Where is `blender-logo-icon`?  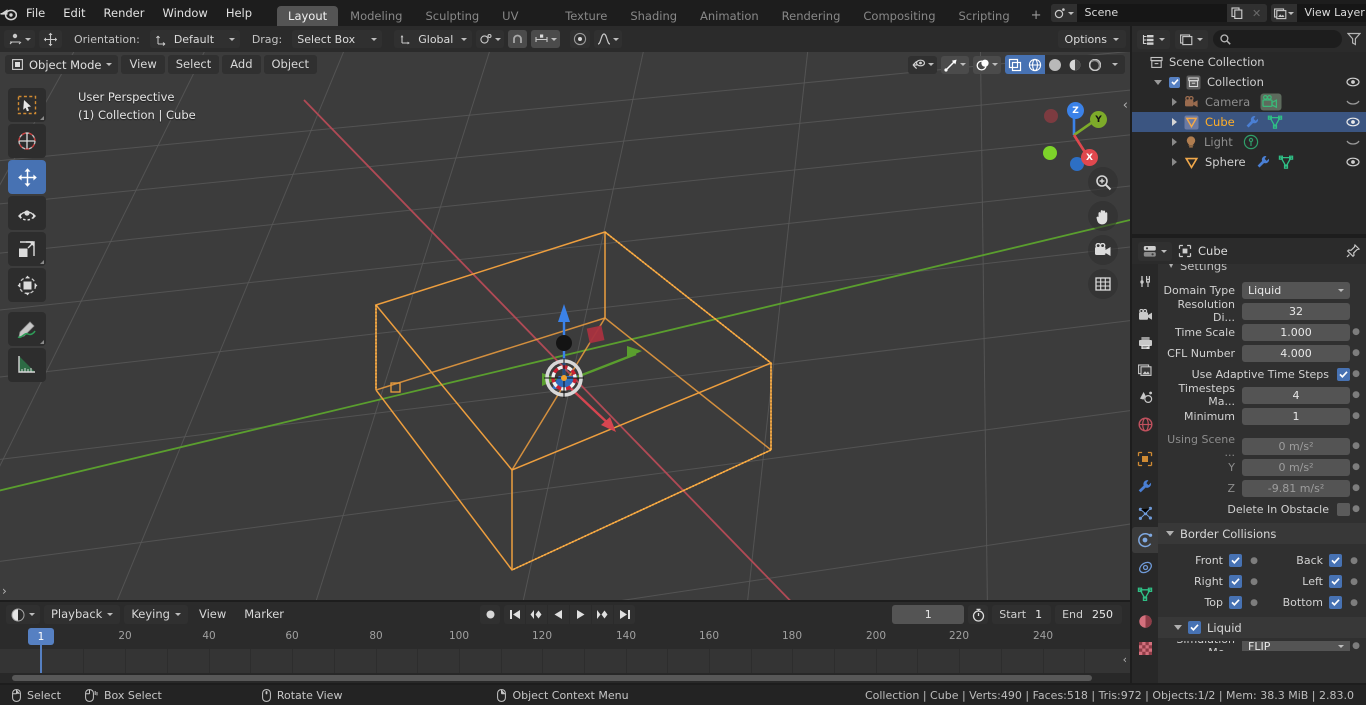 blender-logo-icon is located at coordinates (8, 13).